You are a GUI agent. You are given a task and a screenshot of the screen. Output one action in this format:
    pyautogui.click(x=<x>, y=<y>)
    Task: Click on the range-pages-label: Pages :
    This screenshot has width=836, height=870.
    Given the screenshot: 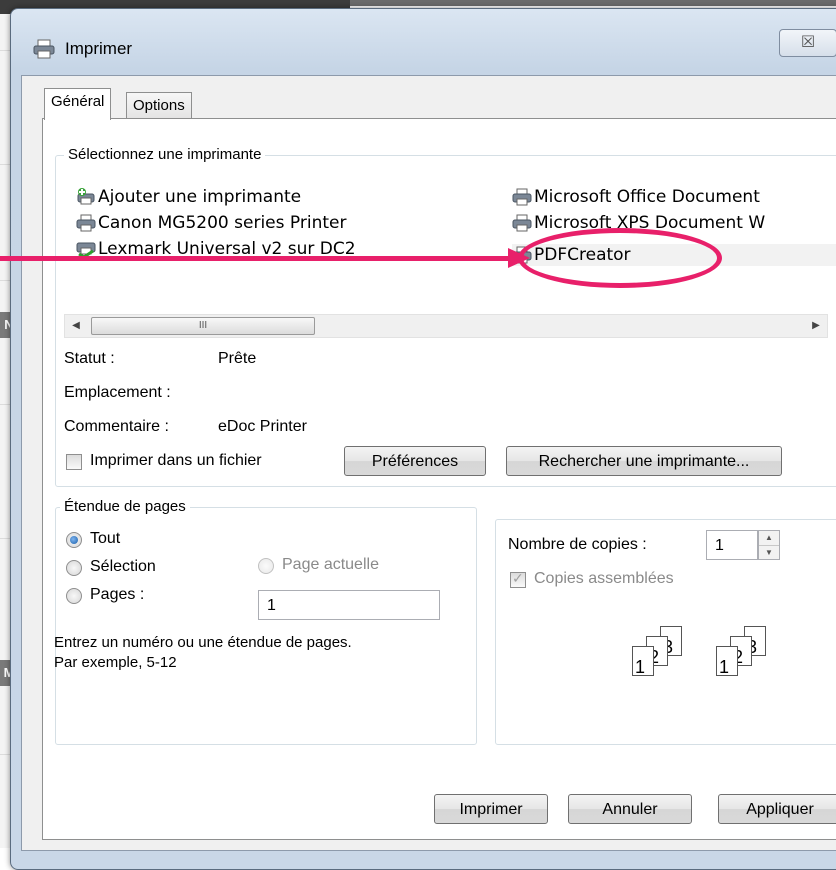 What is the action you would take?
    pyautogui.click(x=117, y=594)
    